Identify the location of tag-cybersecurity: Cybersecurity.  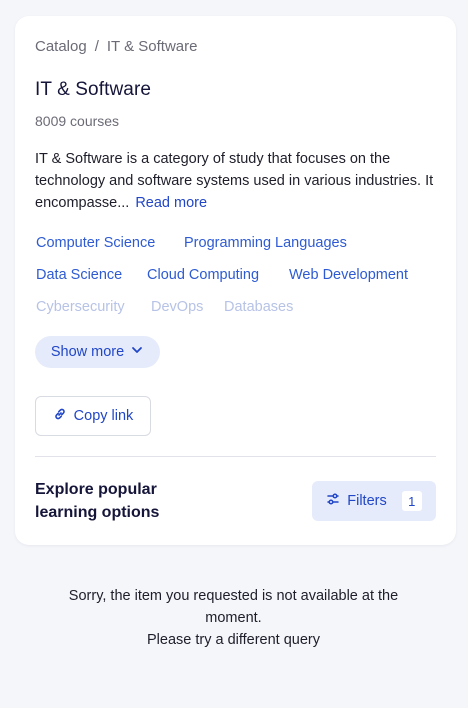
(80, 307).